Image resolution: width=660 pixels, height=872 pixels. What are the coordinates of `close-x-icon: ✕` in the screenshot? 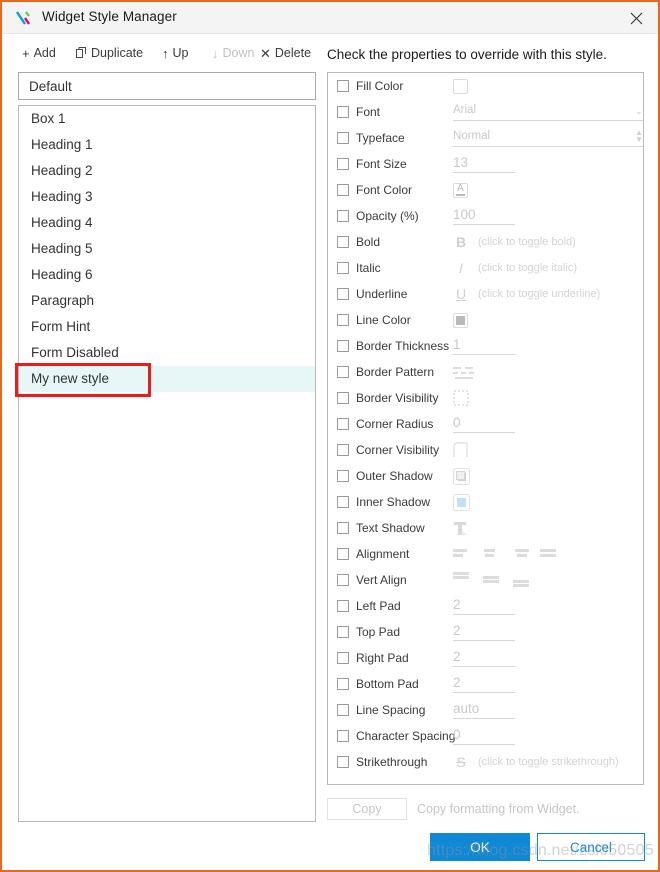 It's located at (265, 53).